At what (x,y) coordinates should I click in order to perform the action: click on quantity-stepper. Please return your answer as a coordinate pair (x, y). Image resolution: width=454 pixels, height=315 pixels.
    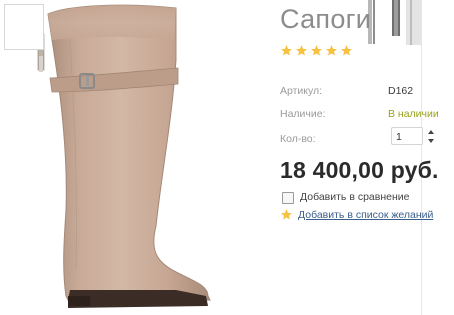
    Looking at the image, I should click on (432, 137).